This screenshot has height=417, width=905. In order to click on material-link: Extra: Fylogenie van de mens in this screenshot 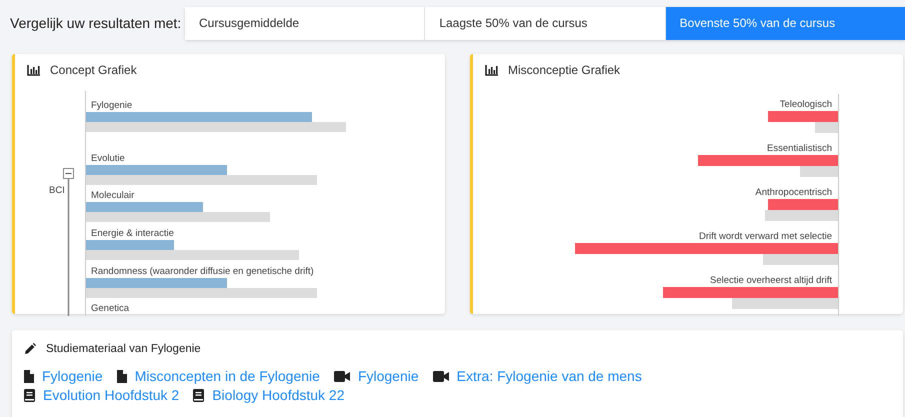, I will do `click(549, 376)`.